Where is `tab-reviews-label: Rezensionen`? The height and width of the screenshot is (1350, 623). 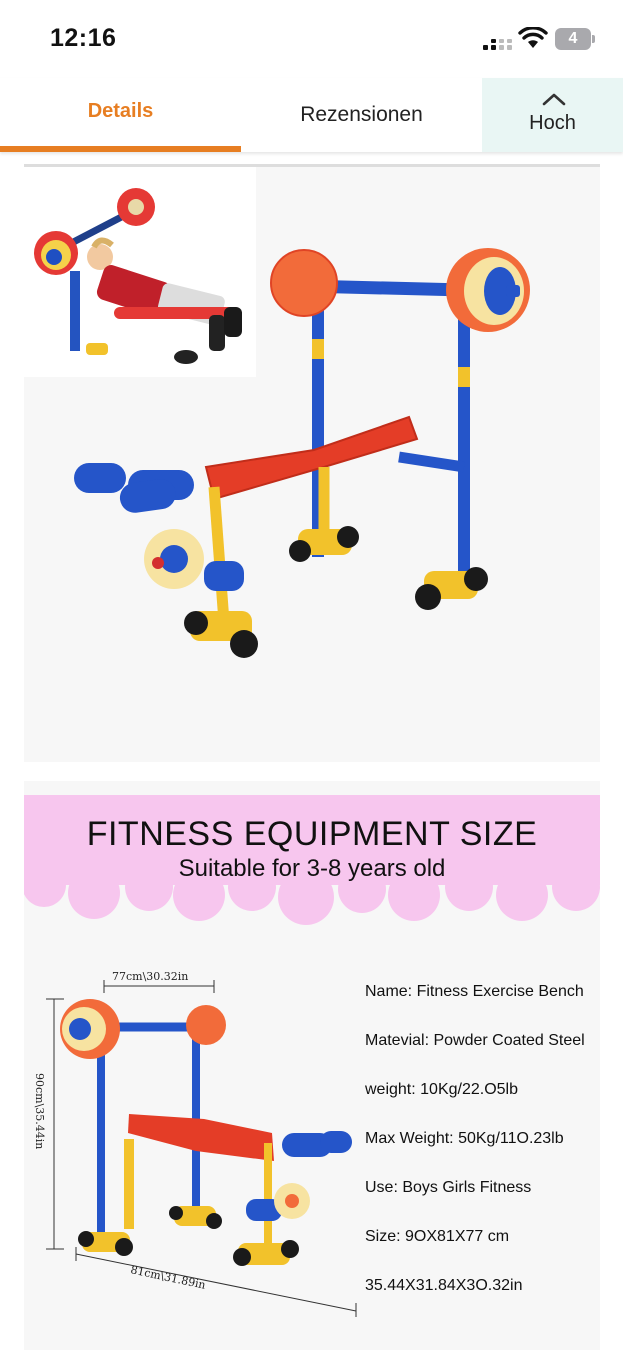
tab-reviews-label: Rezensionen is located at coordinates (361, 114).